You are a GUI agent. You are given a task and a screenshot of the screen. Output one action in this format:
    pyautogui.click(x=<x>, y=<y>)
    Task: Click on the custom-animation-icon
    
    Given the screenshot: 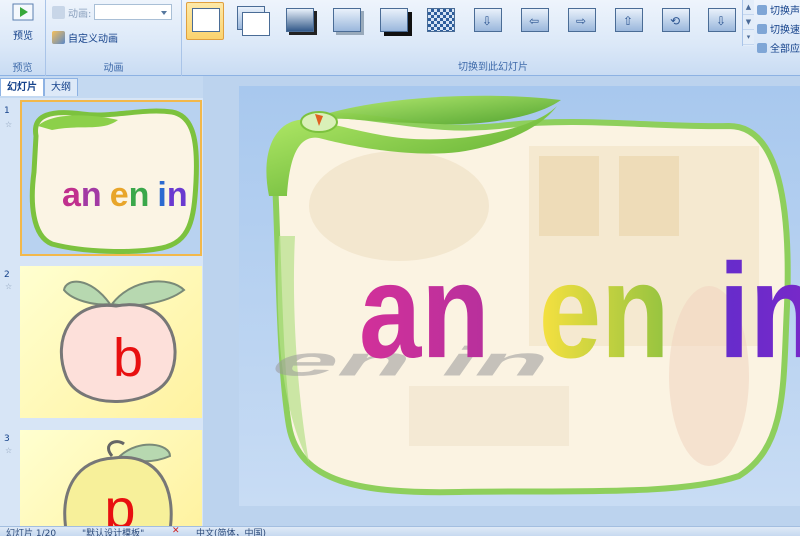 What is the action you would take?
    pyautogui.click(x=58, y=37)
    